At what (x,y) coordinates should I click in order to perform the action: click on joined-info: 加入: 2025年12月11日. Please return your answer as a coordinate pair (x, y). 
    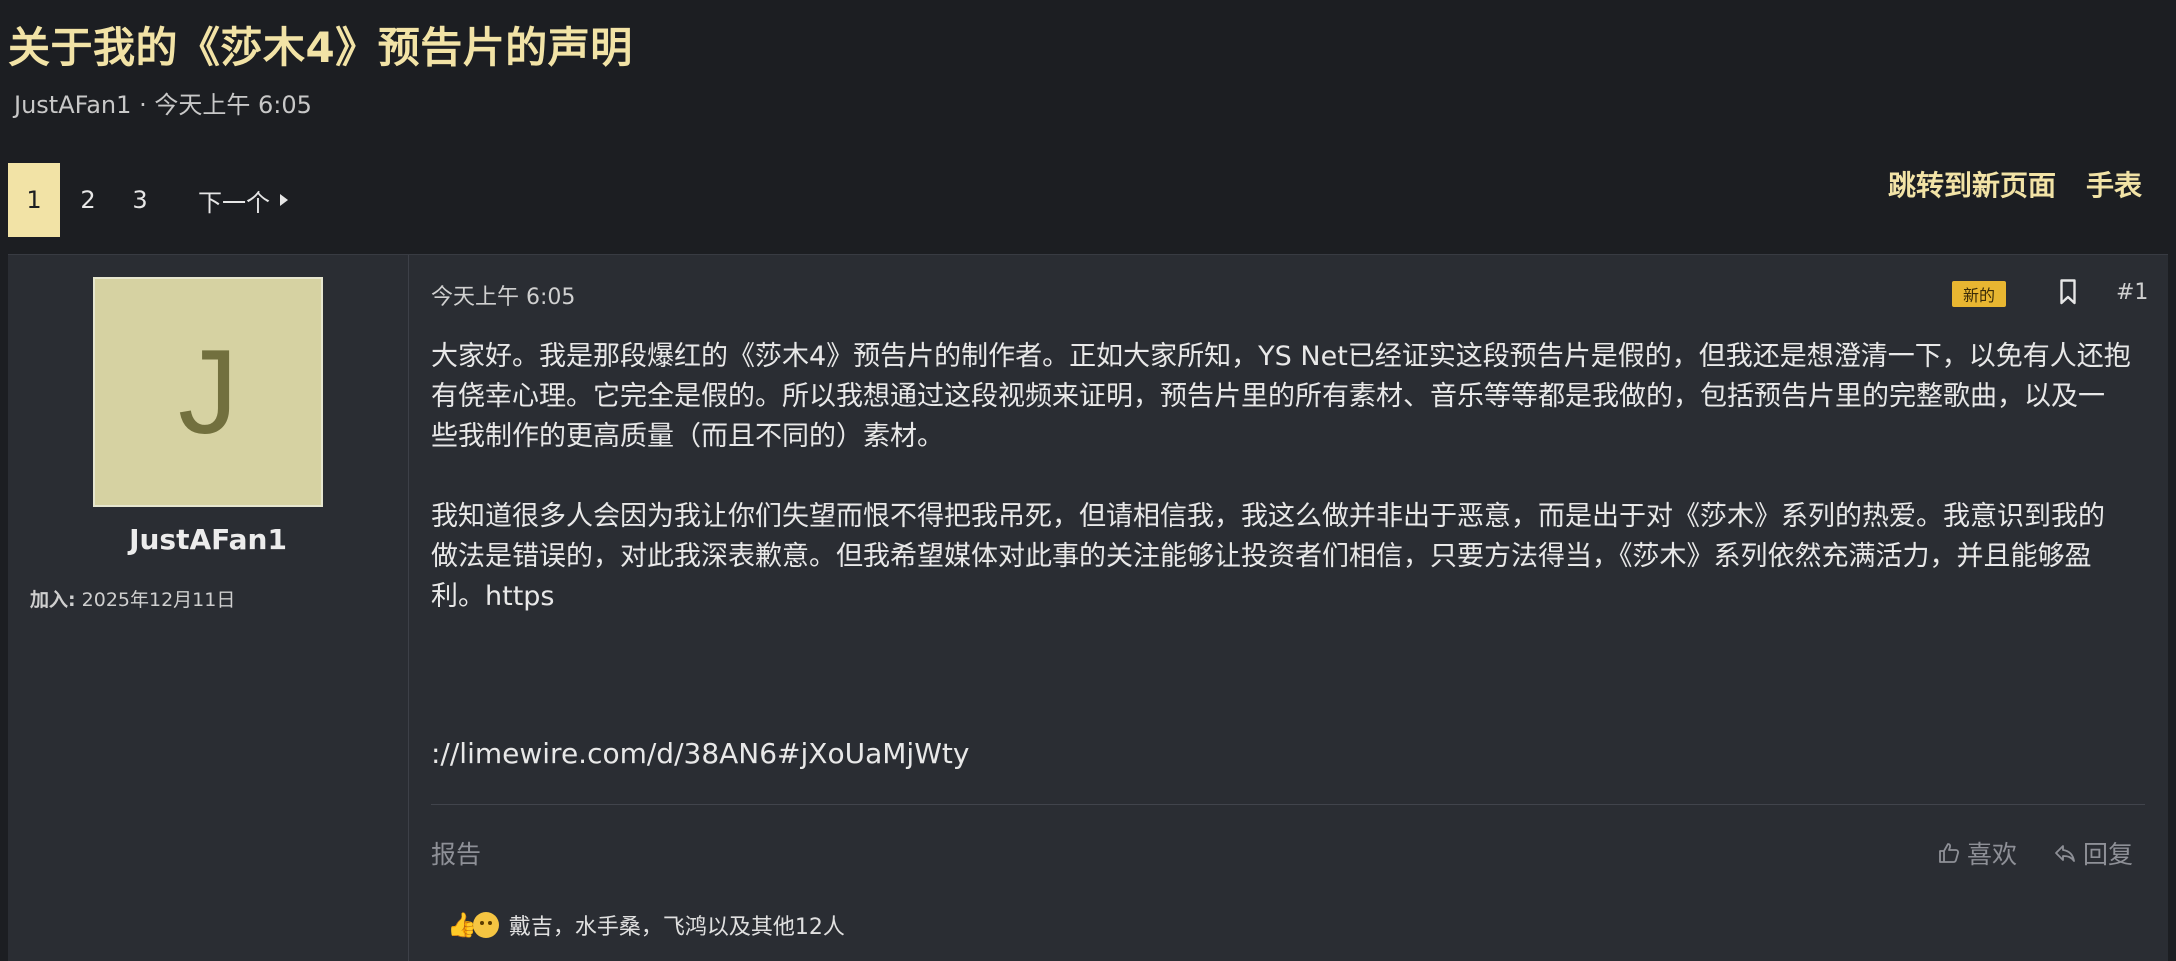
    Looking at the image, I should click on (132, 598).